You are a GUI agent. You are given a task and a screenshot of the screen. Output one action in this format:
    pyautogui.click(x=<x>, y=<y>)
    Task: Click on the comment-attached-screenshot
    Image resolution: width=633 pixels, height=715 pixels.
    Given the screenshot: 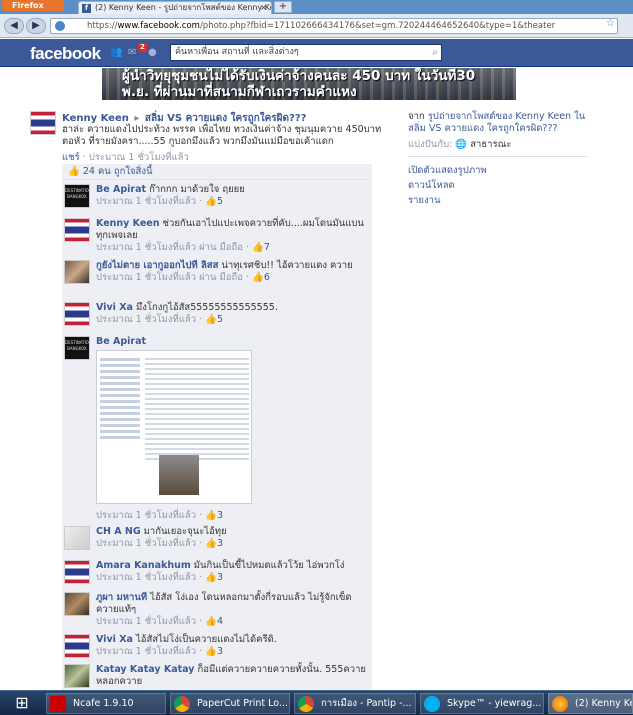 What is the action you would take?
    pyautogui.click(x=174, y=427)
    